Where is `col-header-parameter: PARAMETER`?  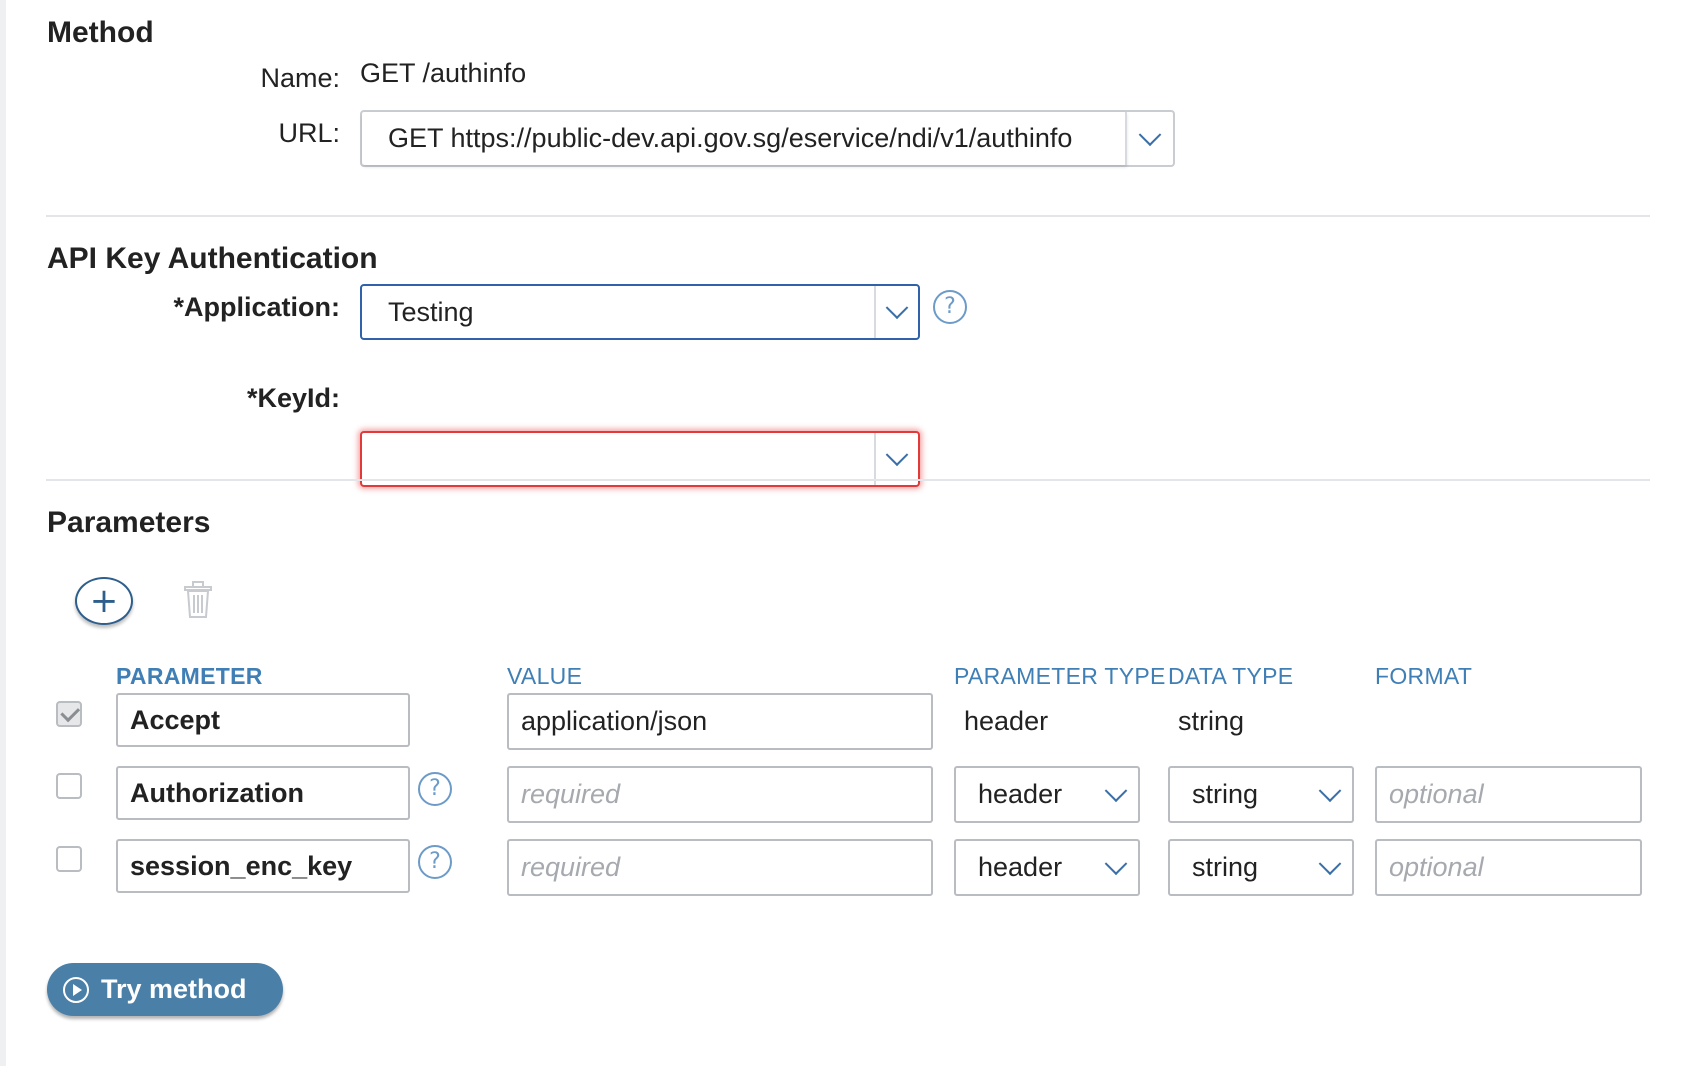 col-header-parameter: PARAMETER is located at coordinates (189, 676).